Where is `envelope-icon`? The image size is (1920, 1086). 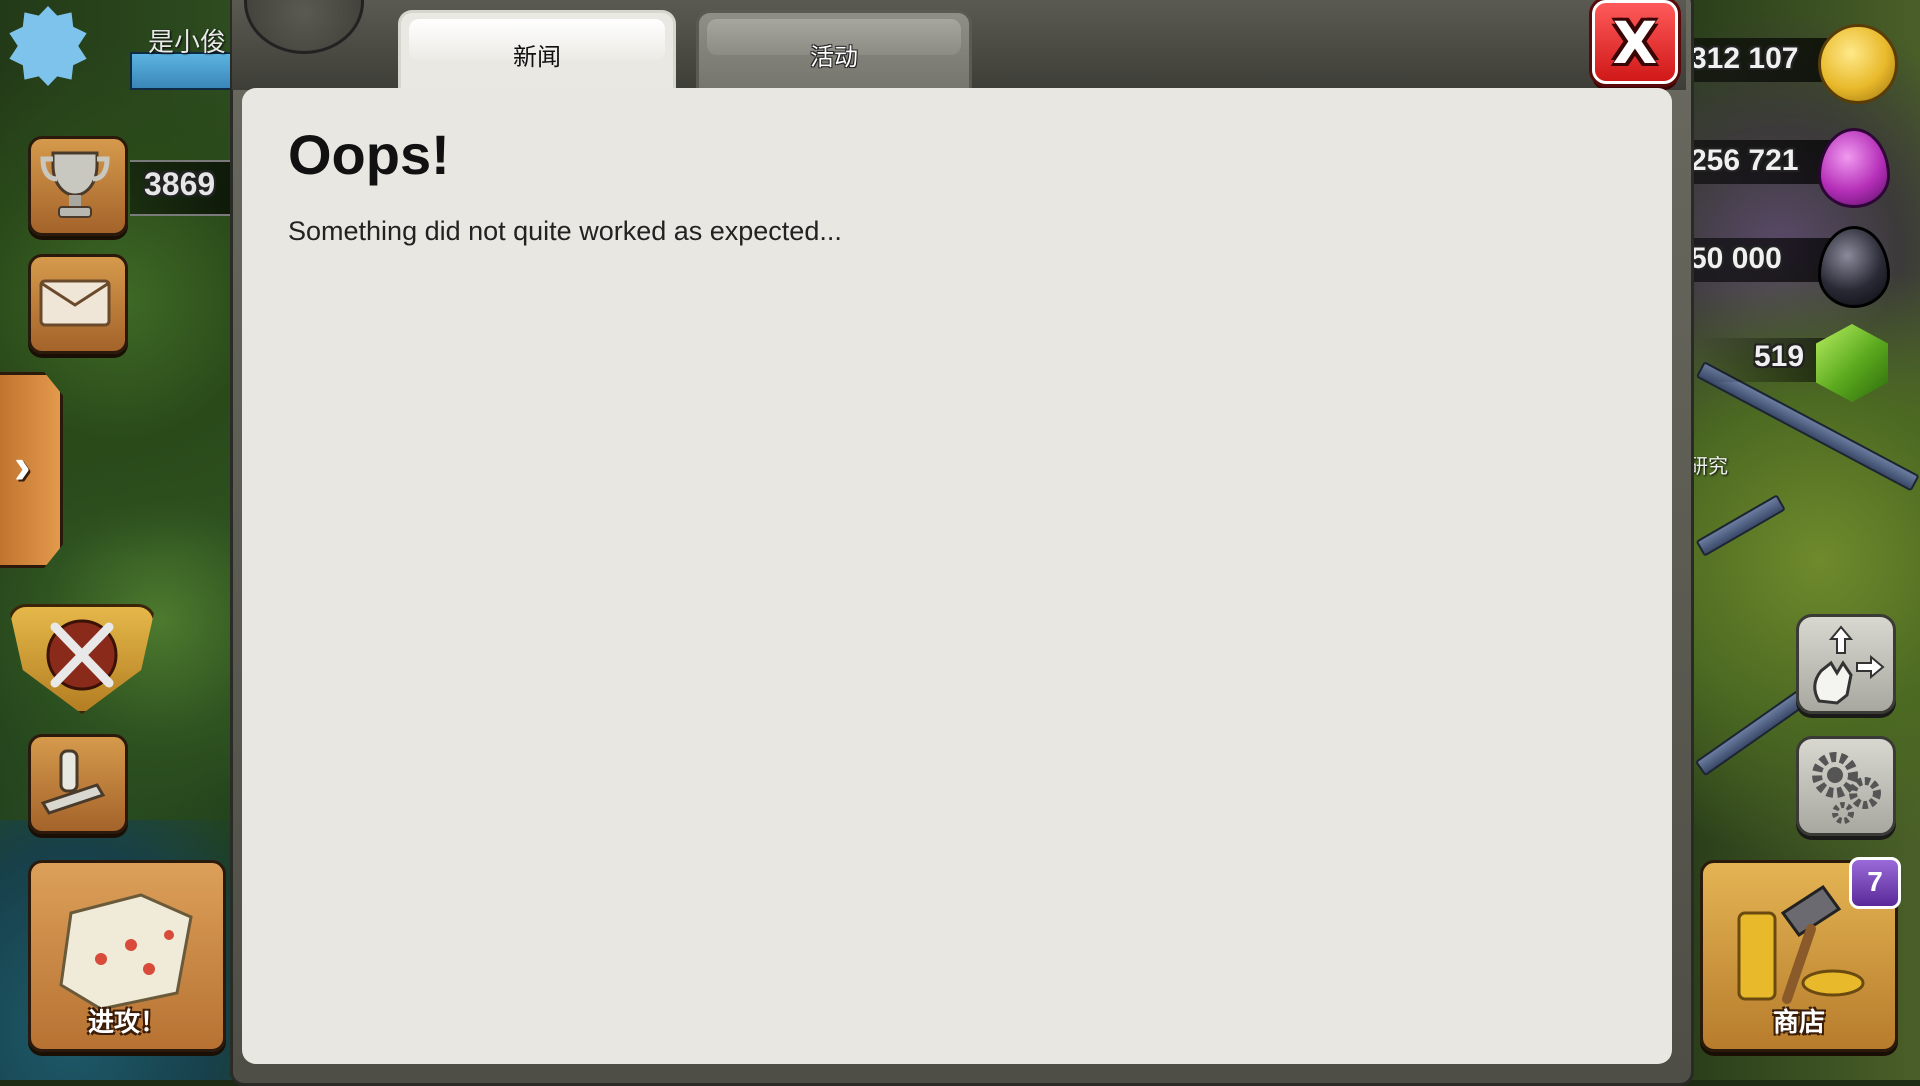 envelope-icon is located at coordinates (75, 303).